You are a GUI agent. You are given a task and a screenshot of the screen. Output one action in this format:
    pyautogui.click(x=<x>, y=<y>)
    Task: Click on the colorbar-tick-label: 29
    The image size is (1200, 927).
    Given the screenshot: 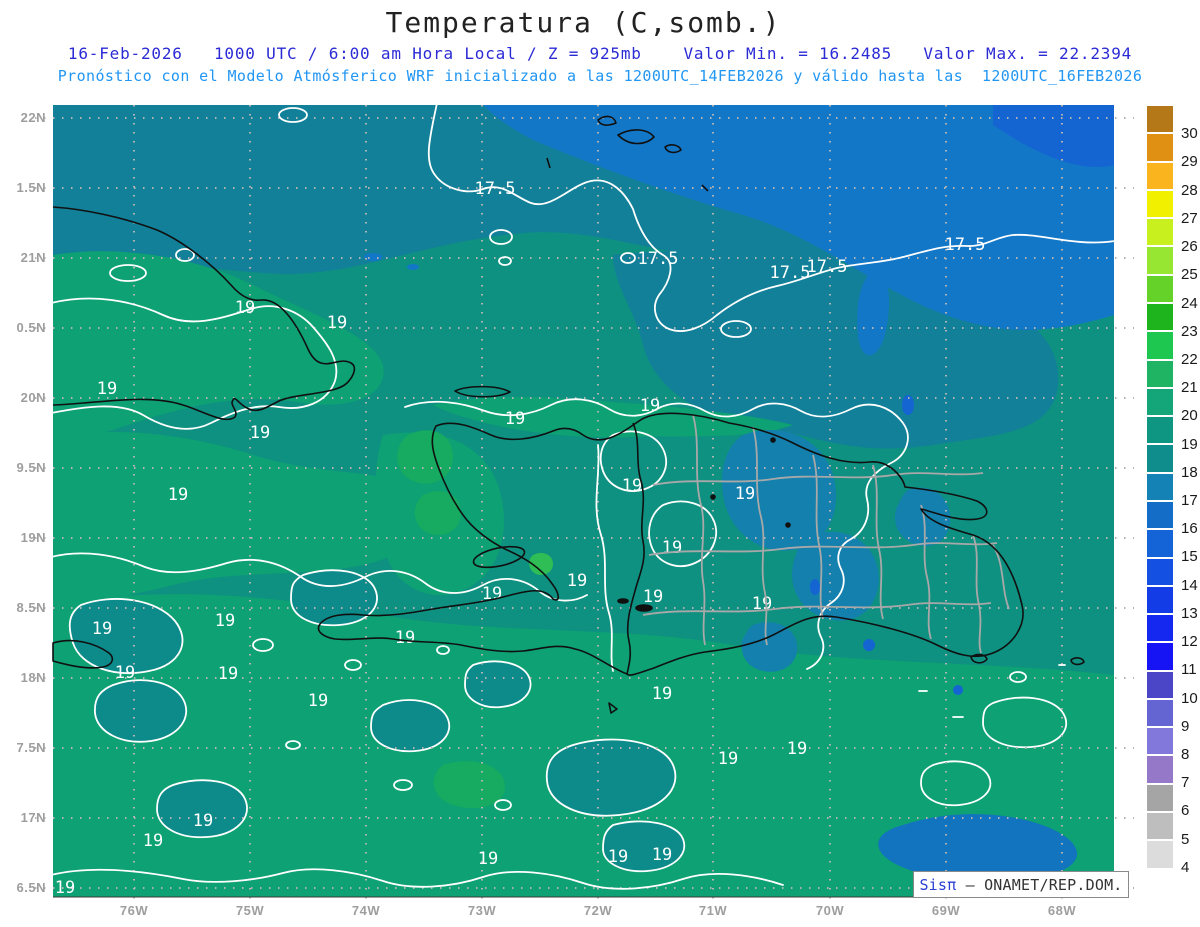 What is the action you would take?
    pyautogui.click(x=1189, y=162)
    